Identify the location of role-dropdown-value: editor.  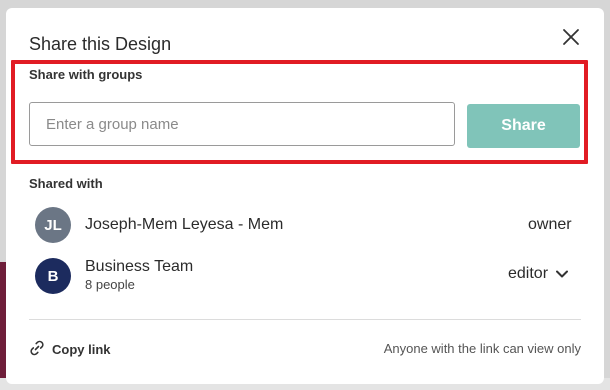
(528, 273).